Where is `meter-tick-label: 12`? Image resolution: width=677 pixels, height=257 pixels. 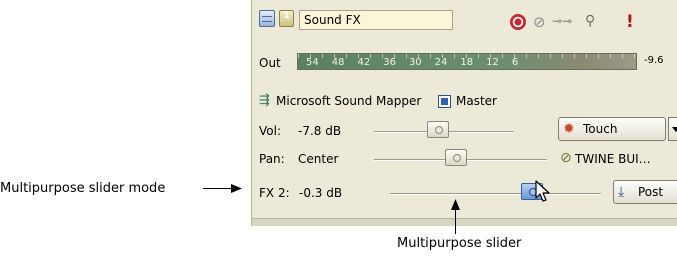
meter-tick-label: 12 is located at coordinates (492, 62).